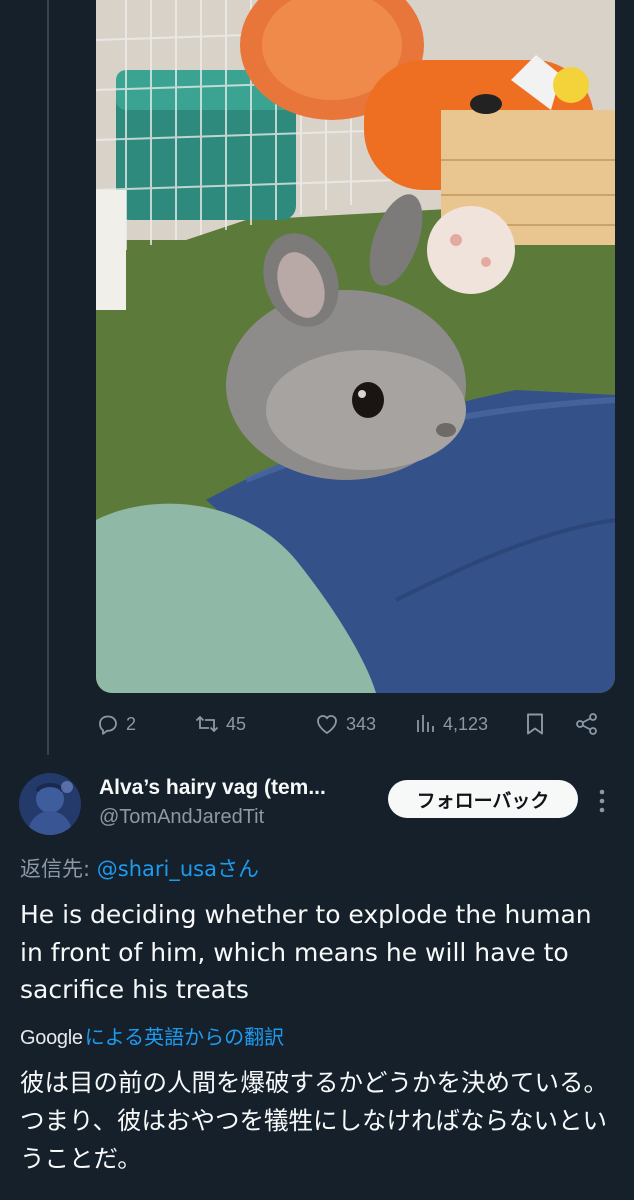 This screenshot has width=634, height=1200. Describe the element at coordinates (220, 724) in the screenshot. I see `retweet-button: 45` at that location.